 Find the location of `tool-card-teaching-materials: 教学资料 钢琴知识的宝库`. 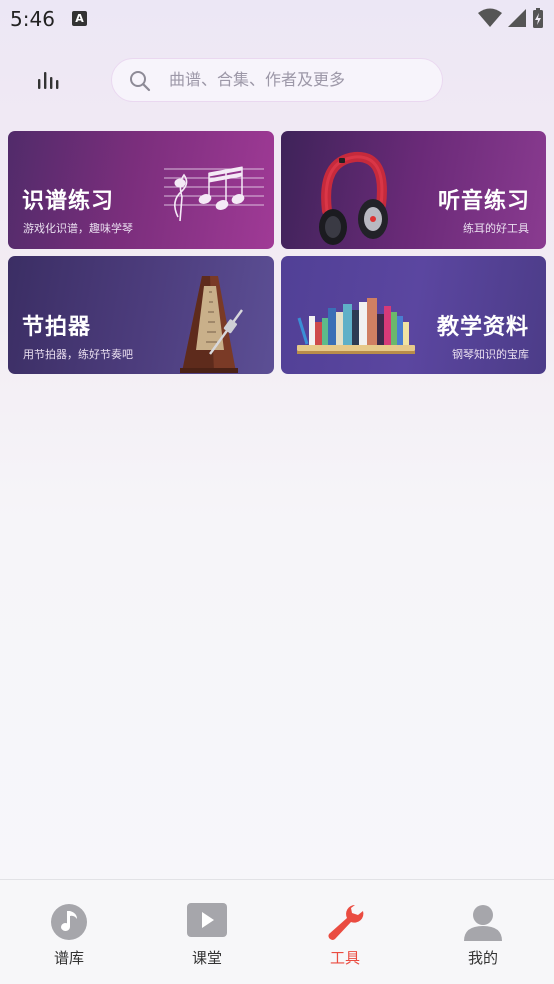

tool-card-teaching-materials: 教学资料 钢琴知识的宝库 is located at coordinates (413, 315).